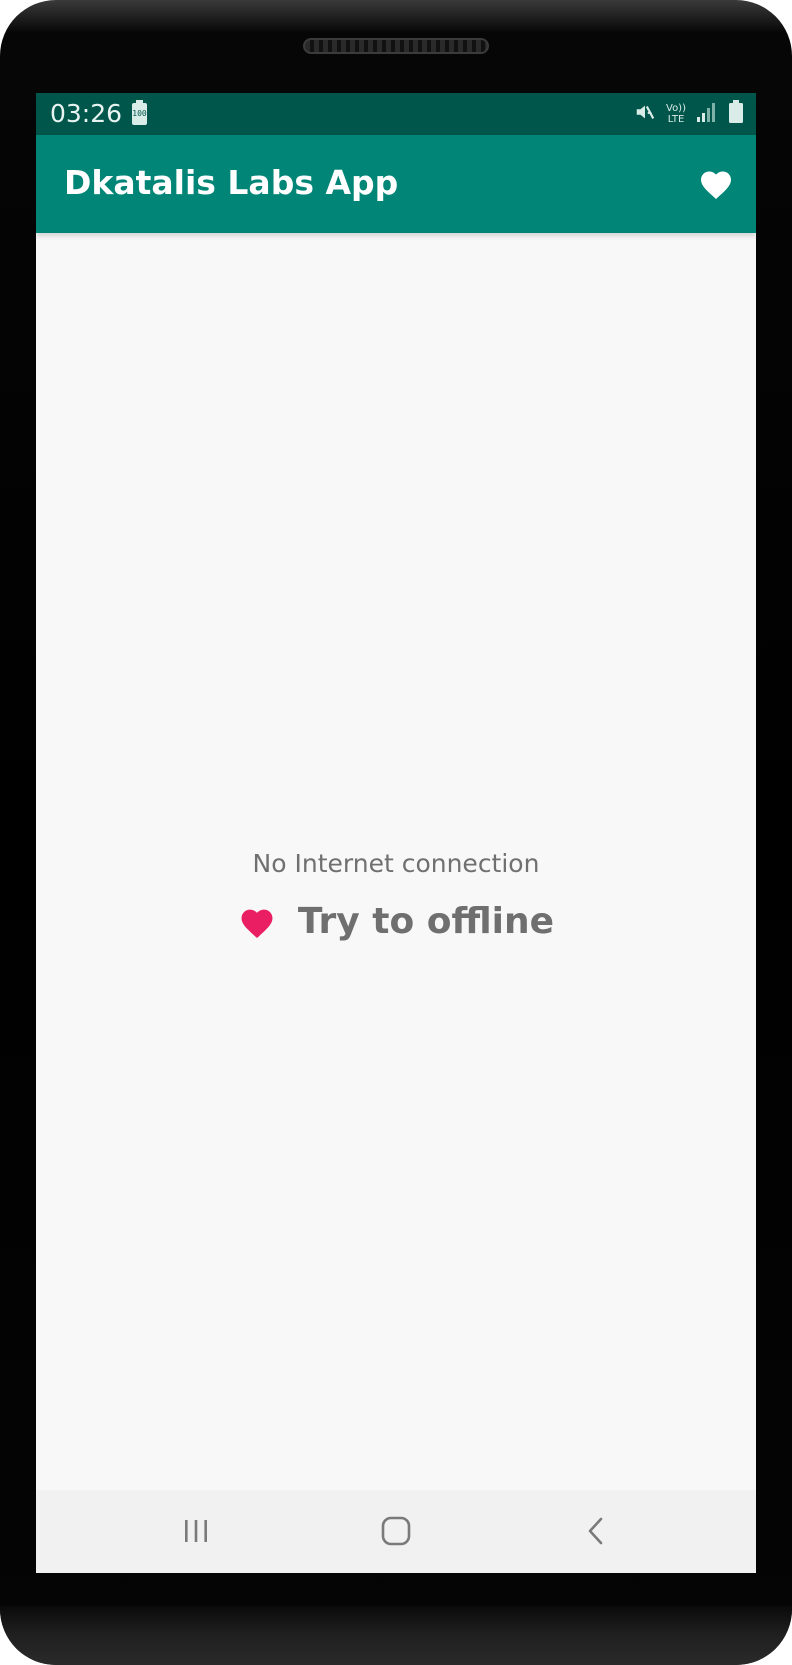  What do you see at coordinates (707, 114) in the screenshot?
I see `signal-icon` at bounding box center [707, 114].